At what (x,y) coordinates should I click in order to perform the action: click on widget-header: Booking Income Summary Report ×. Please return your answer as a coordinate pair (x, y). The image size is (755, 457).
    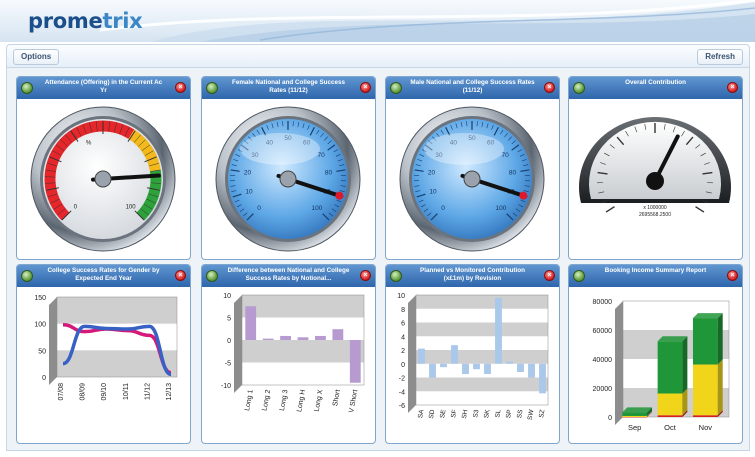
    Looking at the image, I should click on (655, 276).